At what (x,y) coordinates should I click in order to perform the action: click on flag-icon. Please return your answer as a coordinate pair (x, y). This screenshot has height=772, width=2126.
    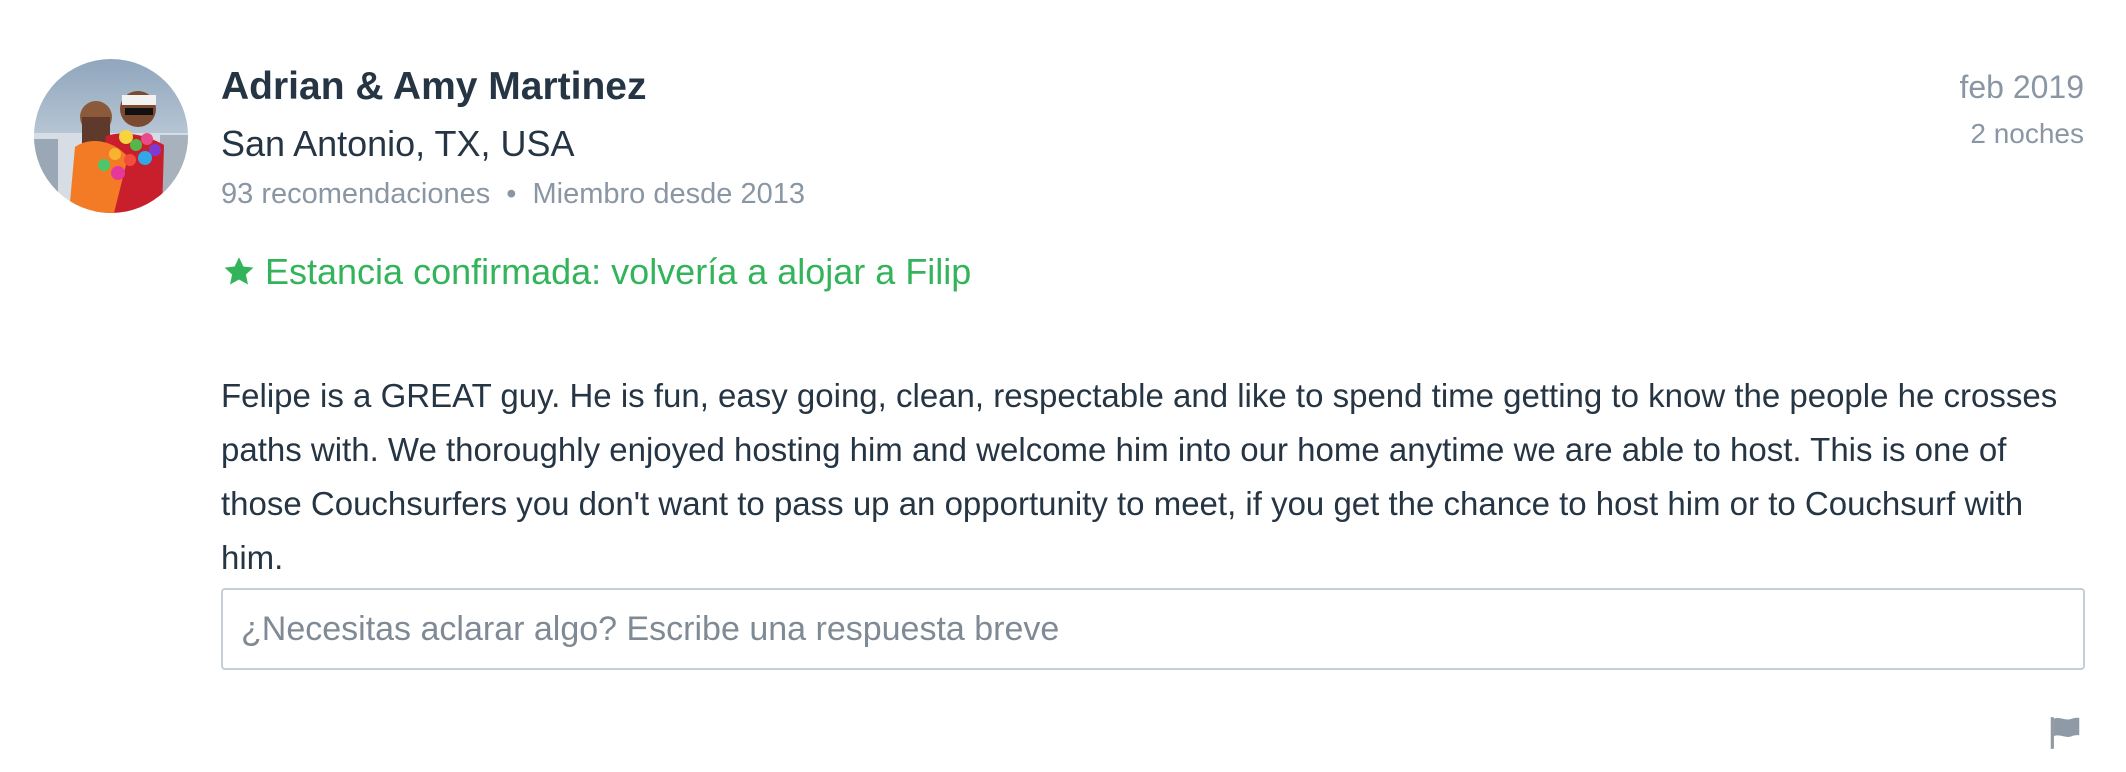
    Looking at the image, I should click on (2065, 733).